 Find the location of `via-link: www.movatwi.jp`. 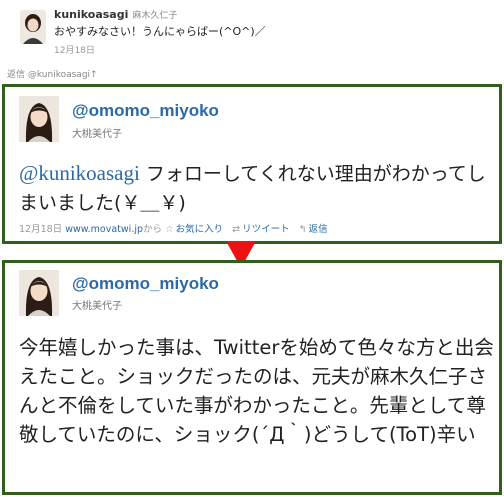

via-link: www.movatwi.jp is located at coordinates (104, 229).